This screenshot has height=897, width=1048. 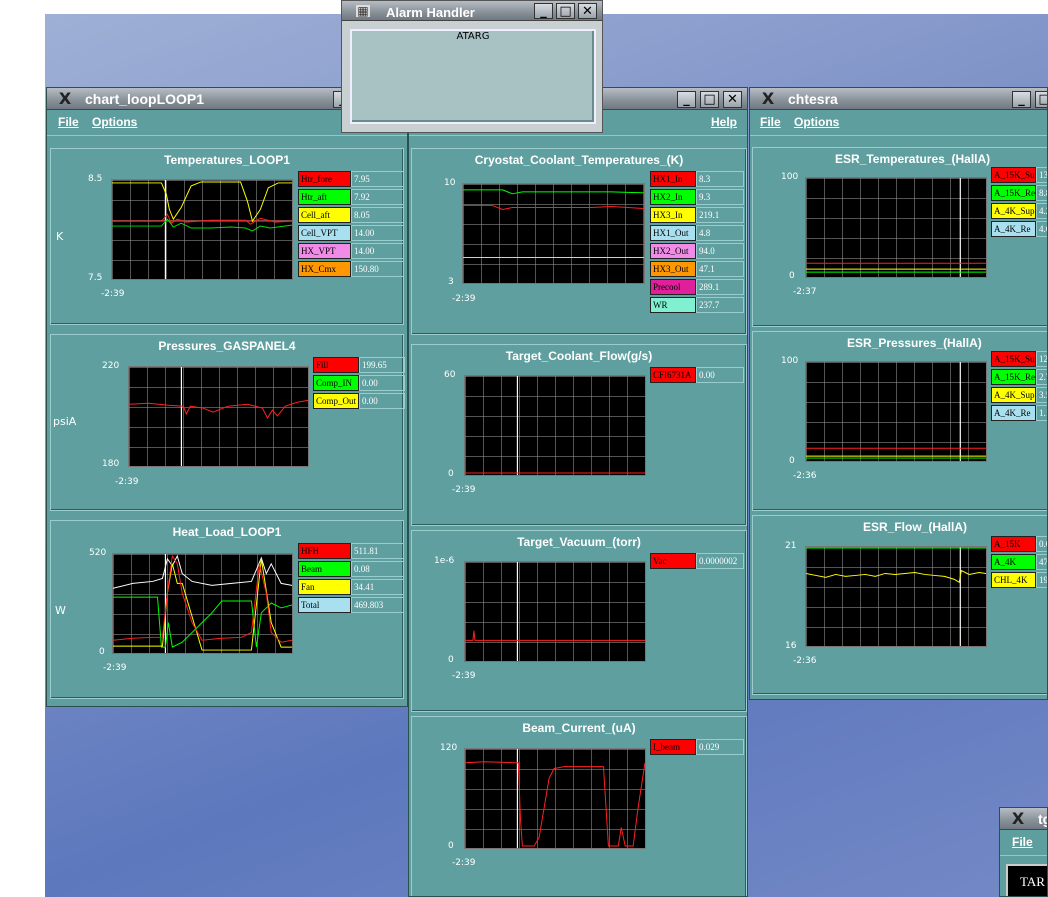 I want to click on legend-value: 4.2, so click(x=1041, y=211).